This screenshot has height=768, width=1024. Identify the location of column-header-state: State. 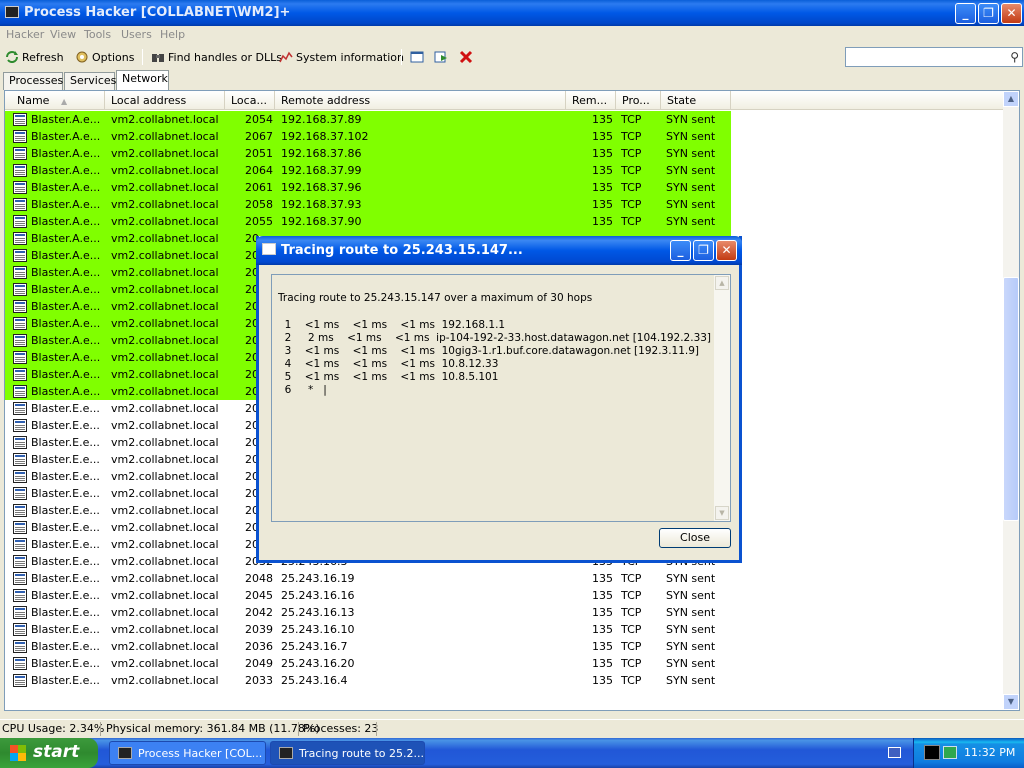
(696, 100).